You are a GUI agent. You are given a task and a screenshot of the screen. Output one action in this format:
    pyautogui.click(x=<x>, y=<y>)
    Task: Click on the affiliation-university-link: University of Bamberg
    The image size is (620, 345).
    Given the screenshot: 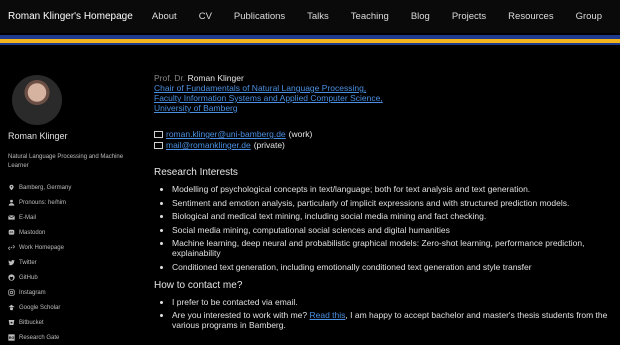 What is the action you would take?
    pyautogui.click(x=383, y=108)
    